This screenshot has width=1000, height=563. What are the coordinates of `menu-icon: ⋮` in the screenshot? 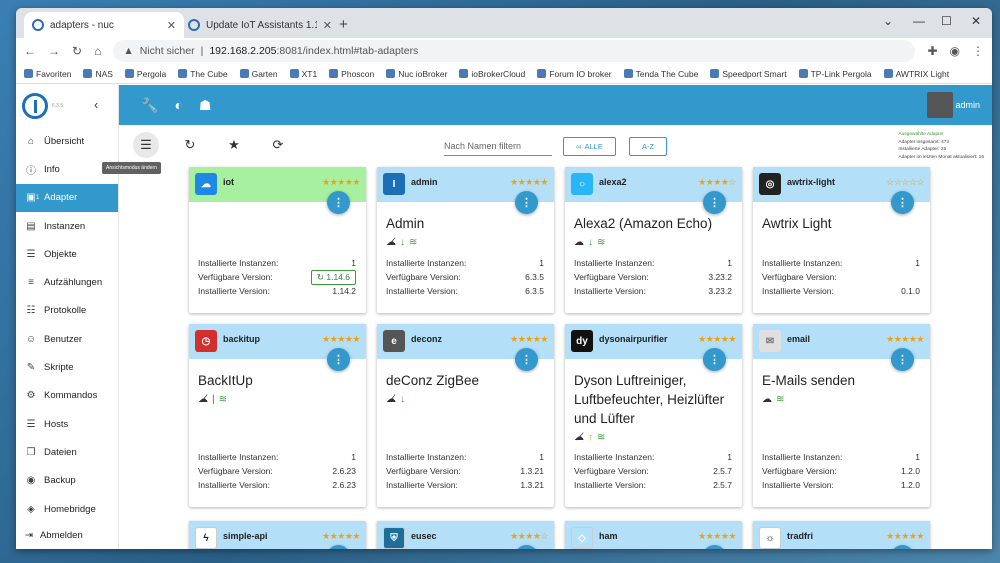 It's located at (978, 51).